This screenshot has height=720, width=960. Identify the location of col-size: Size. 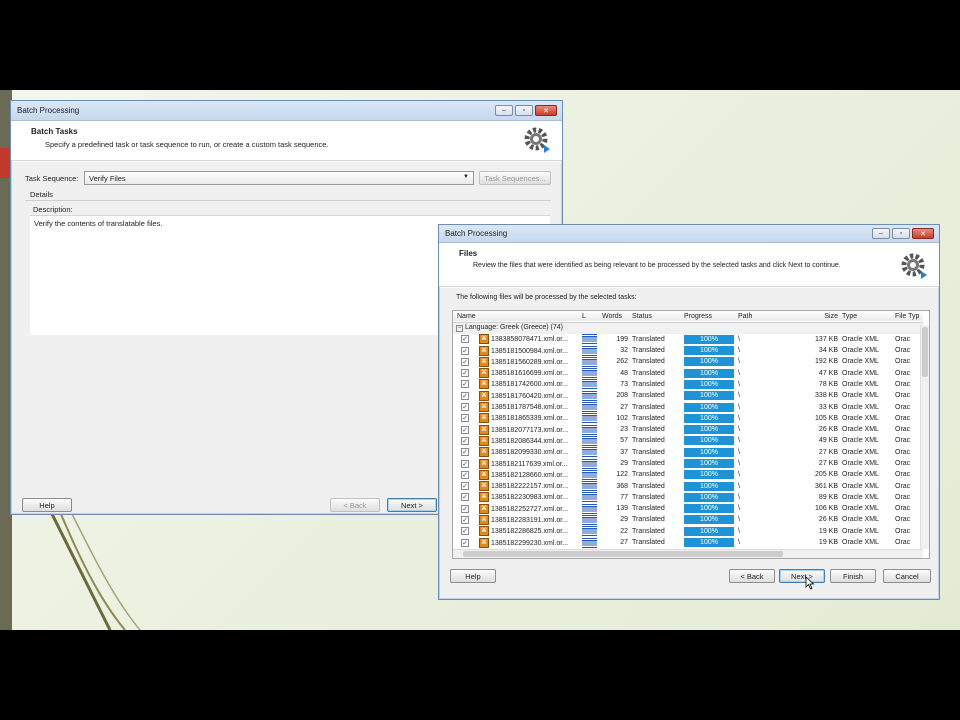
(823, 316).